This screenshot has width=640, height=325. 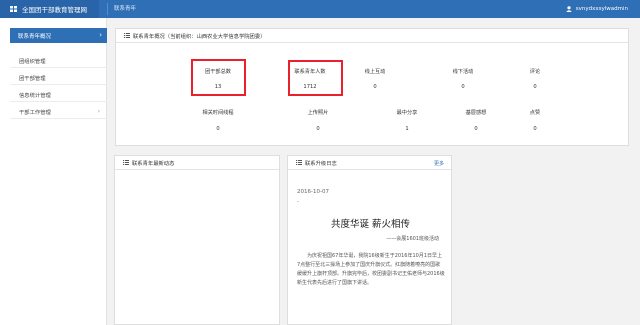 What do you see at coordinates (124, 9) in the screenshot?
I see `nav-link-contact-youth: 联系青年` at bounding box center [124, 9].